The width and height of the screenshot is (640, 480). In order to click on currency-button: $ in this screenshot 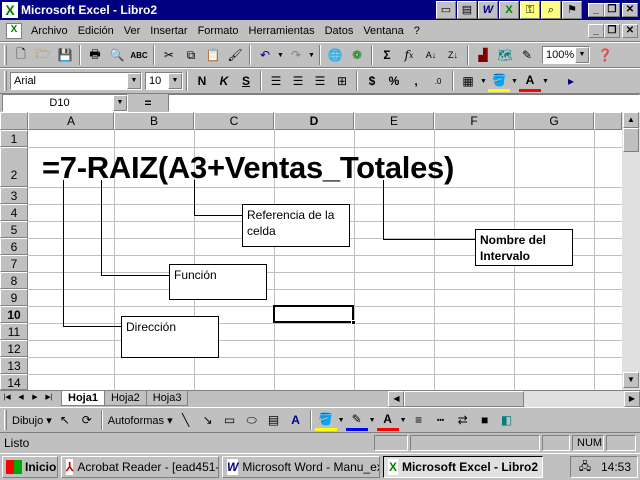, I will do `click(372, 81)`.